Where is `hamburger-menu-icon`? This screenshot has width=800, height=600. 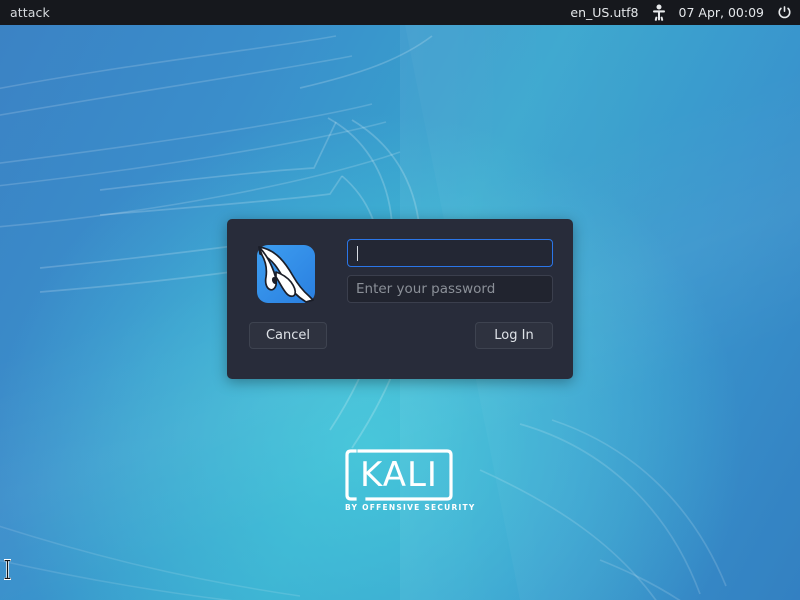
hamburger-menu-icon is located at coordinates (551, 12).